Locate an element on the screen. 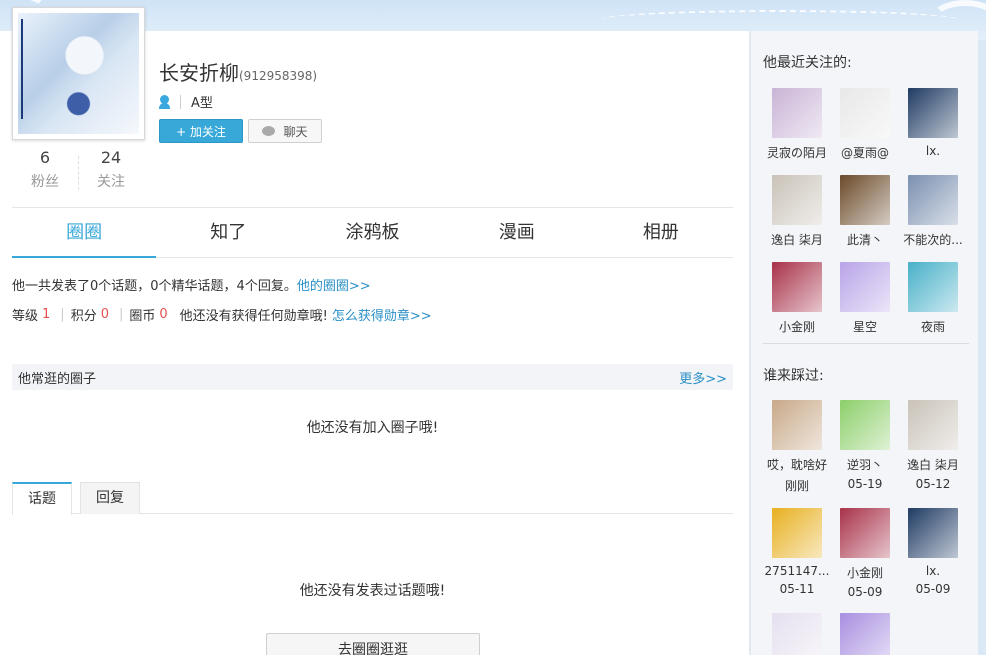  more-circles-link: 更多>> is located at coordinates (703, 377).